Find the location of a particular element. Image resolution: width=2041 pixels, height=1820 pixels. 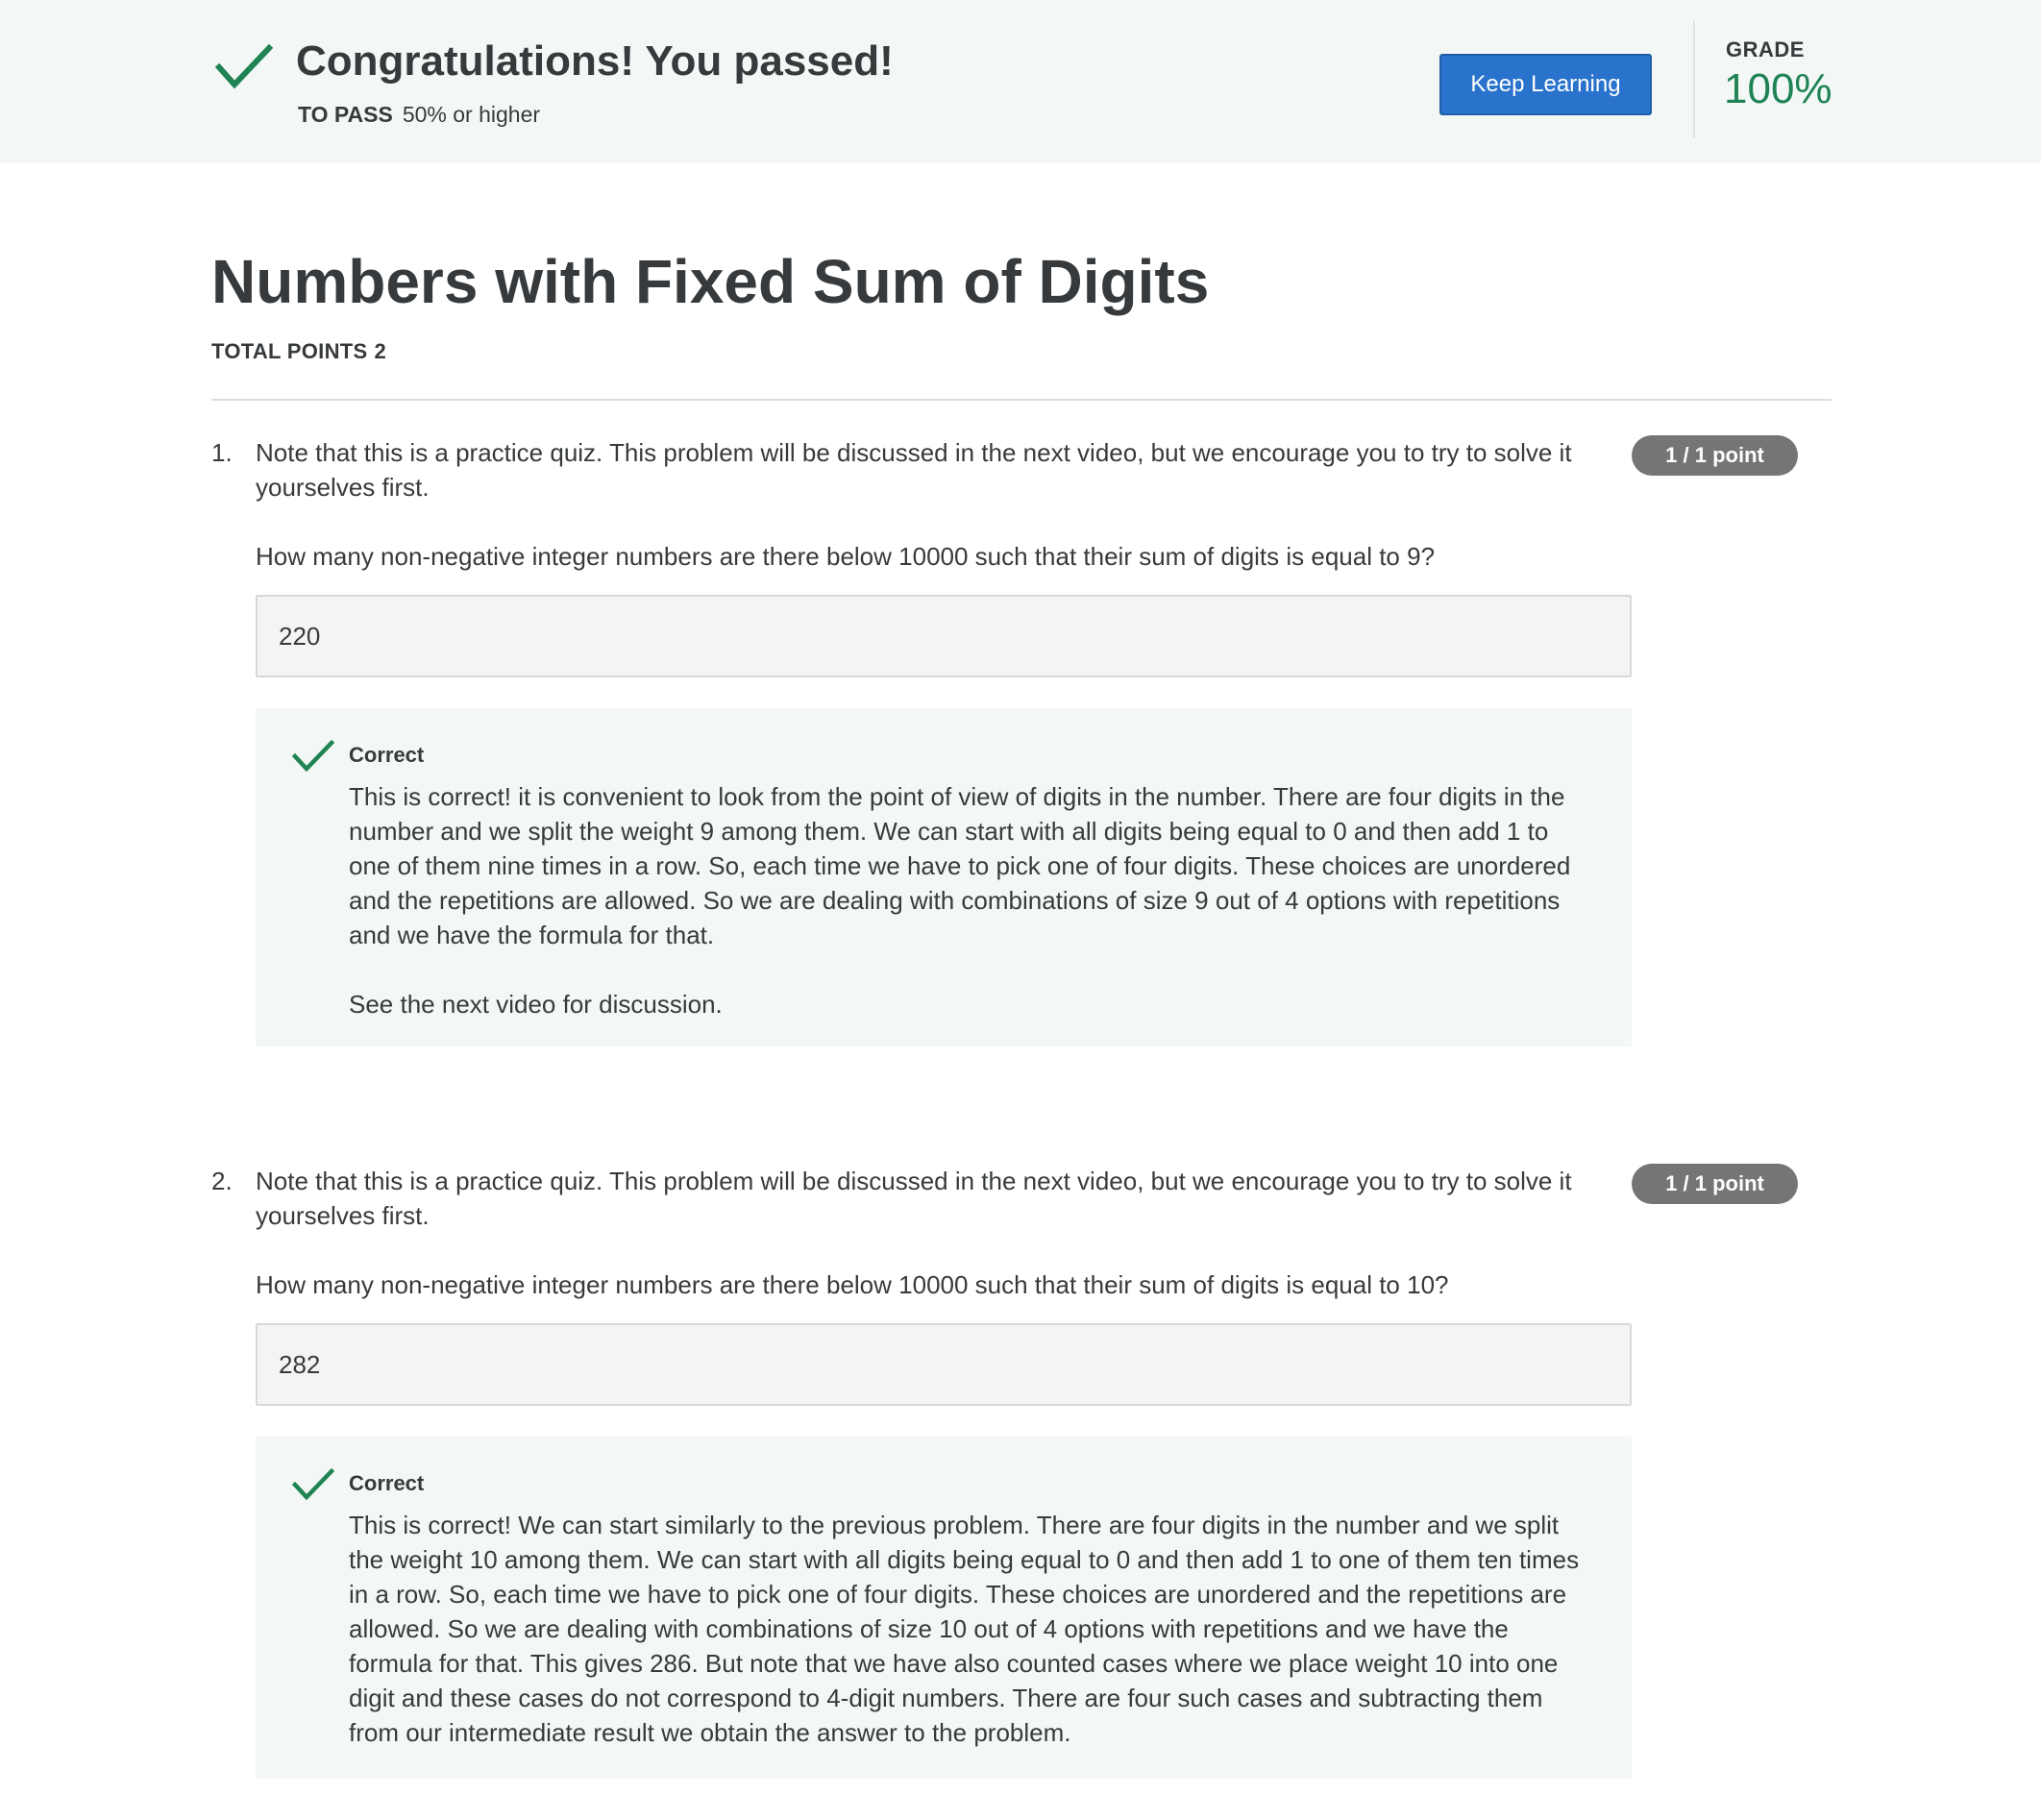

total-points: TOTAL POINTS 2 is located at coordinates (298, 351).